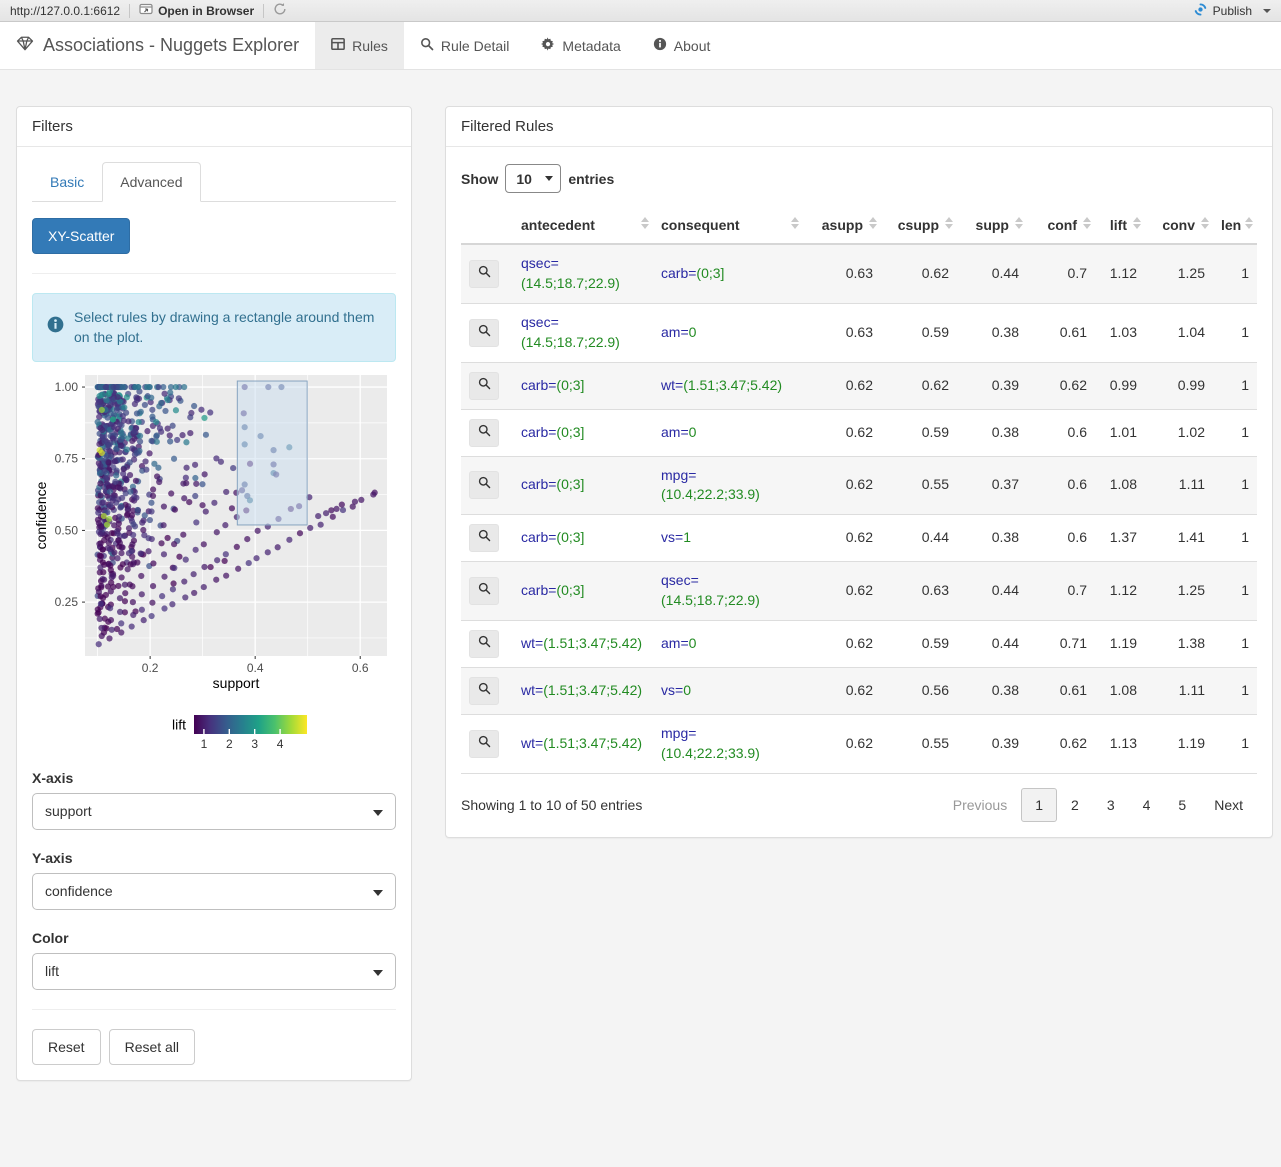  What do you see at coordinates (980, 805) in the screenshot?
I see `pagination-previous: Previous` at bounding box center [980, 805].